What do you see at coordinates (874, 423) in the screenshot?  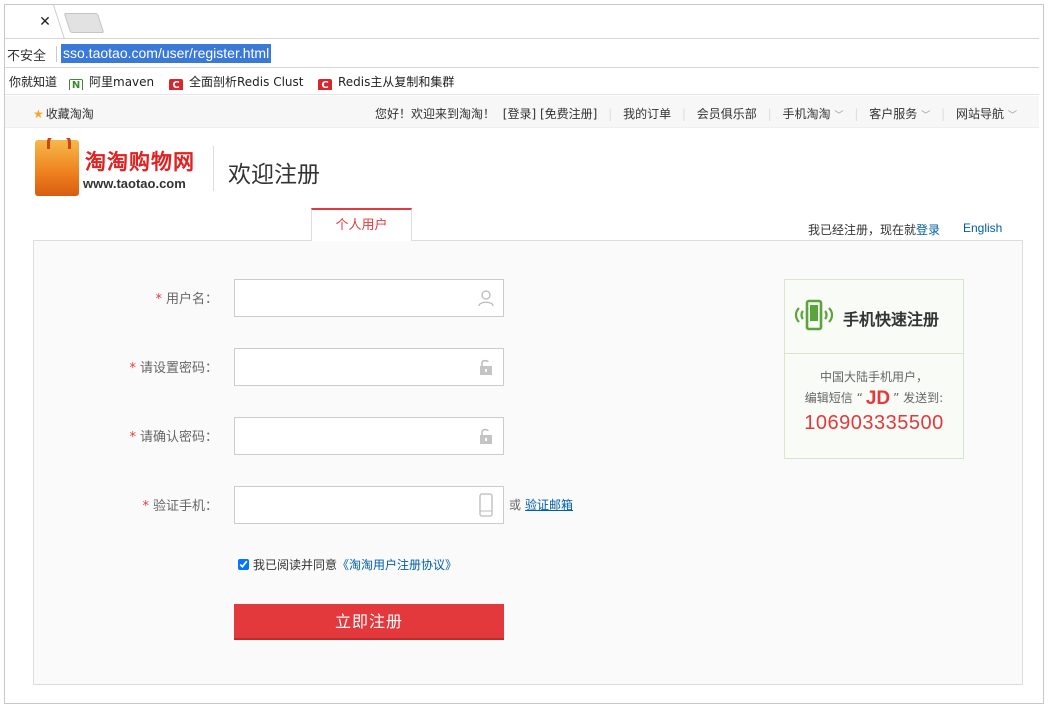 I see `sms-number: 106903335500` at bounding box center [874, 423].